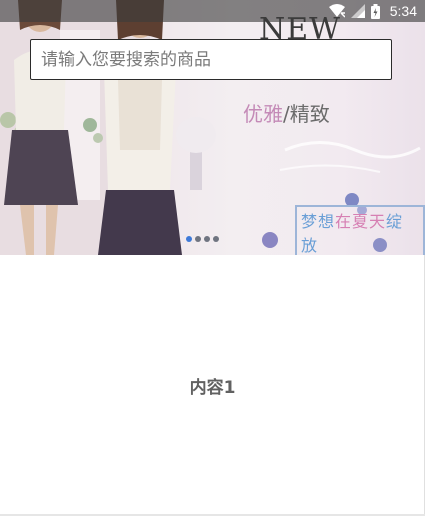 This screenshot has height=516, width=425. Describe the element at coordinates (211, 59) in the screenshot. I see `search-input` at that location.